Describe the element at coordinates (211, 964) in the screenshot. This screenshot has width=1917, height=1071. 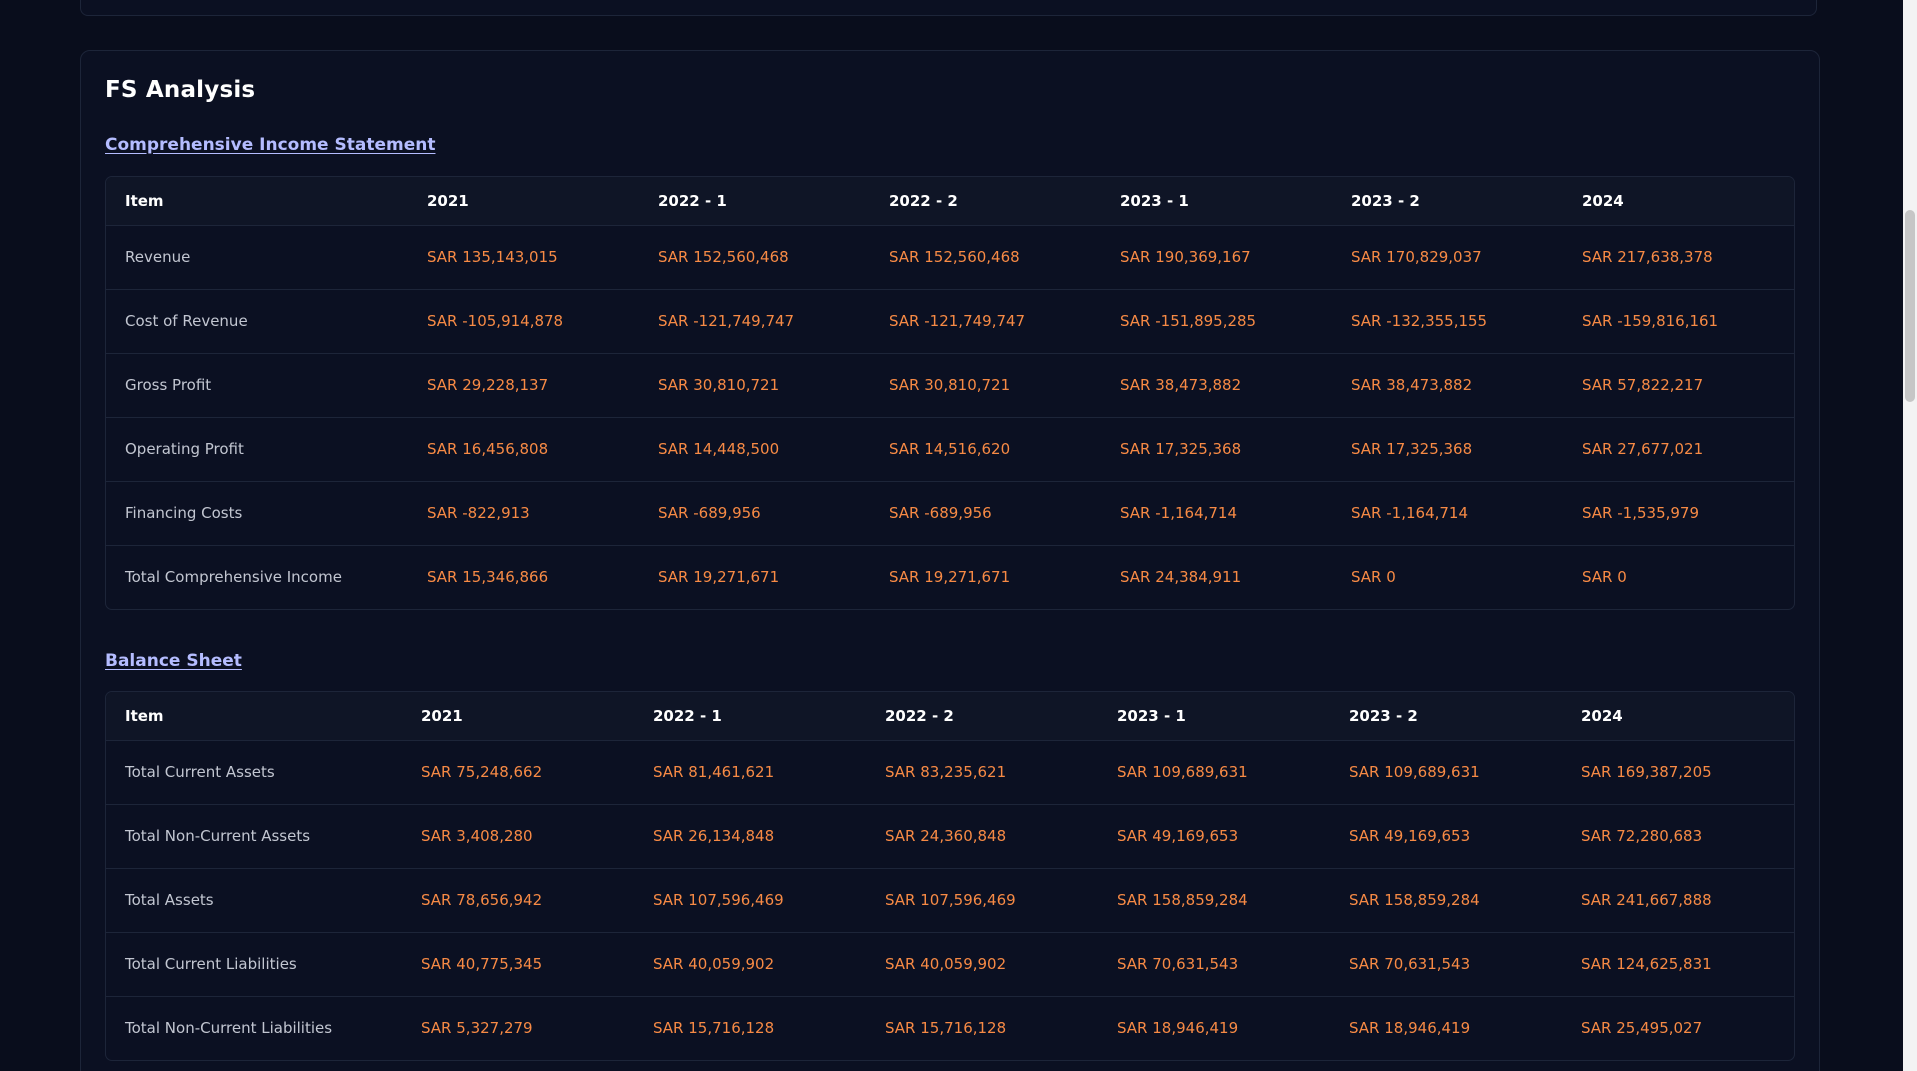
I see `row-item-label: Total Current Liabilities` at that location.